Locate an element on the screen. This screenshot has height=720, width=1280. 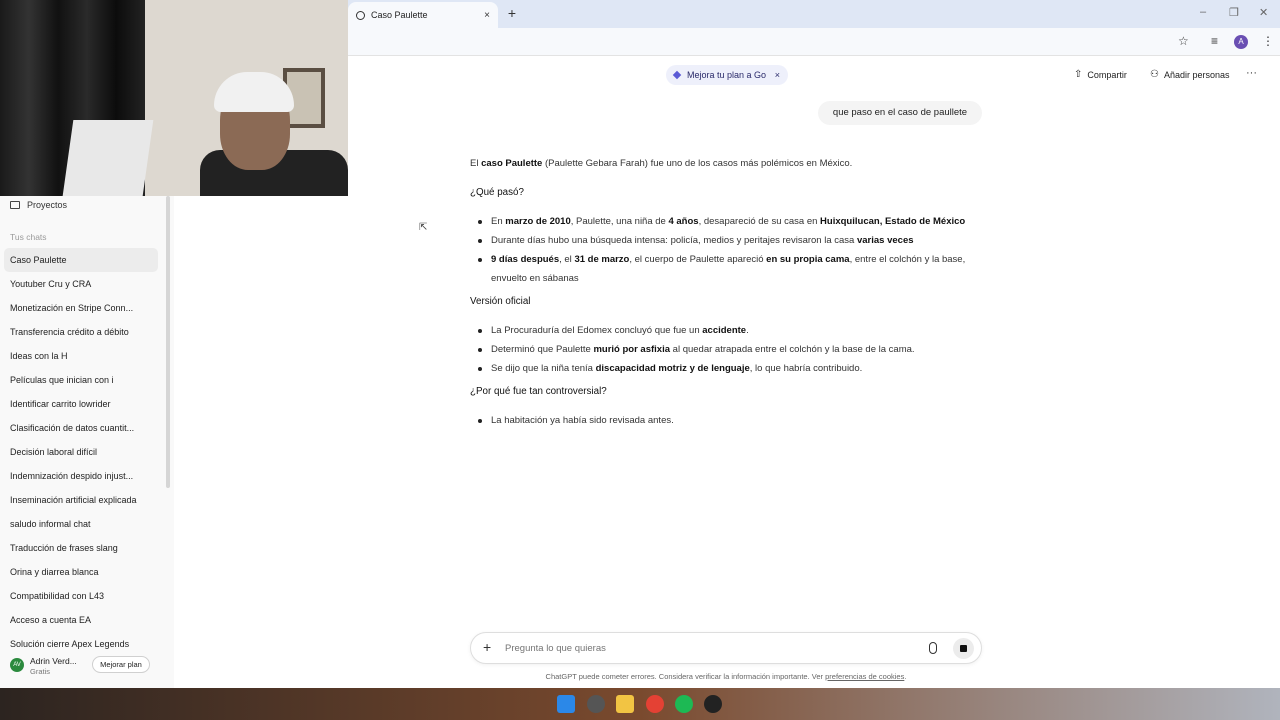
bold-text: en su propia cama is located at coordinates (808, 259).